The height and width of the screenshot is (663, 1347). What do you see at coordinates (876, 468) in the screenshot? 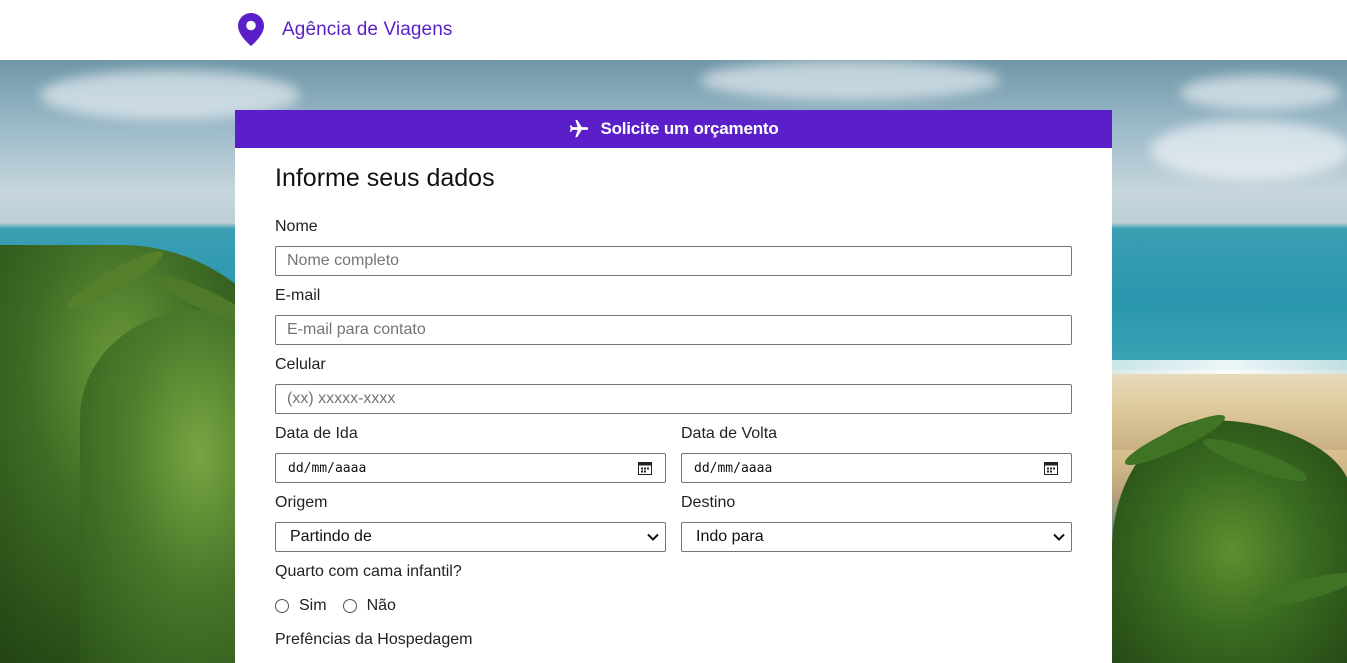
I see `data-volta-input: dd/mm/aaaa` at bounding box center [876, 468].